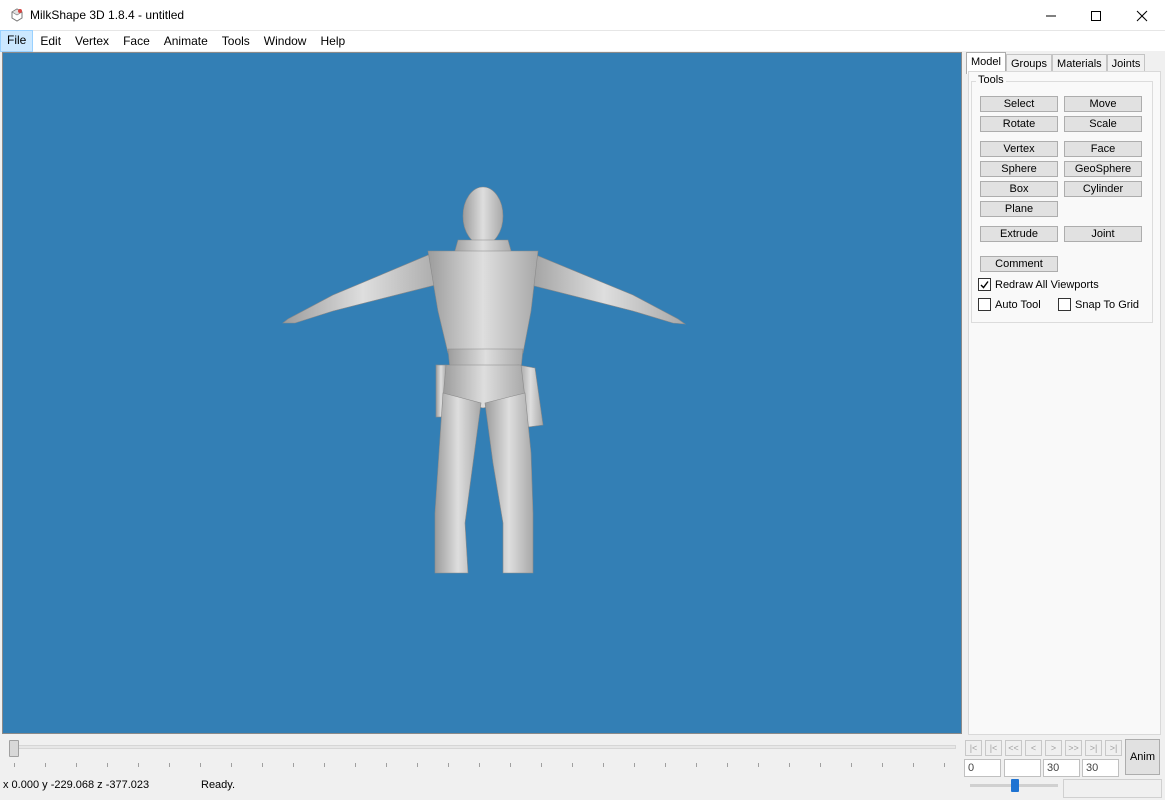  I want to click on menu-face: Face, so click(136, 41).